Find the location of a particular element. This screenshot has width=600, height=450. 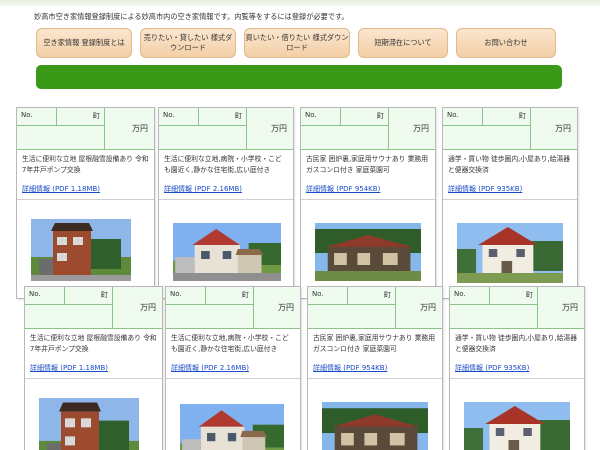

header-band is located at coordinates (300, 3).